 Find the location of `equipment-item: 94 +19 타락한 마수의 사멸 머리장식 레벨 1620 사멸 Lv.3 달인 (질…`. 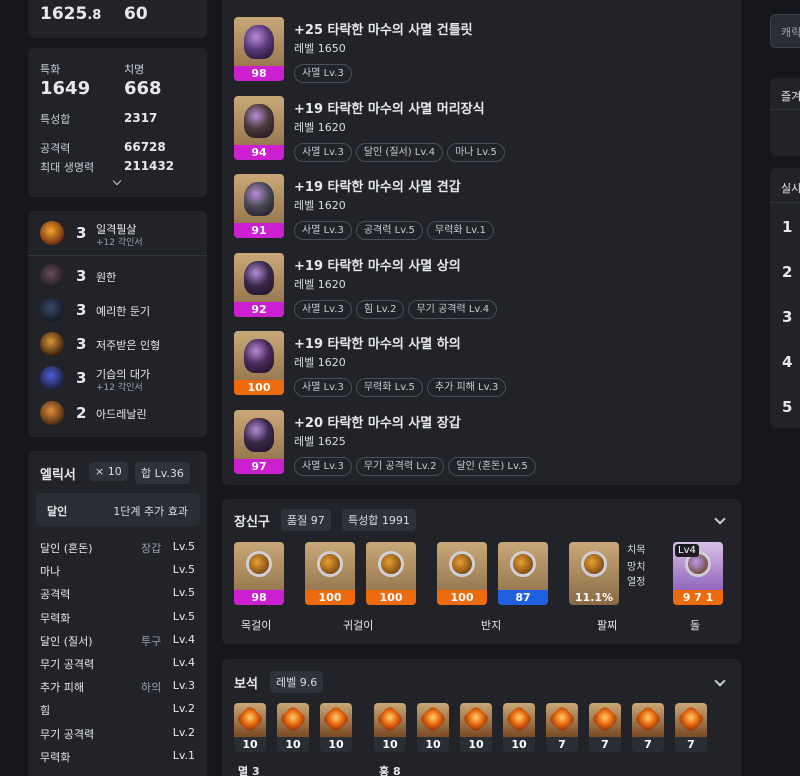

equipment-item: 94 +19 타락한 마수의 사멸 머리장식 레벨 1620 사멸 Lv.3 달인 (질… is located at coordinates (484, 128).